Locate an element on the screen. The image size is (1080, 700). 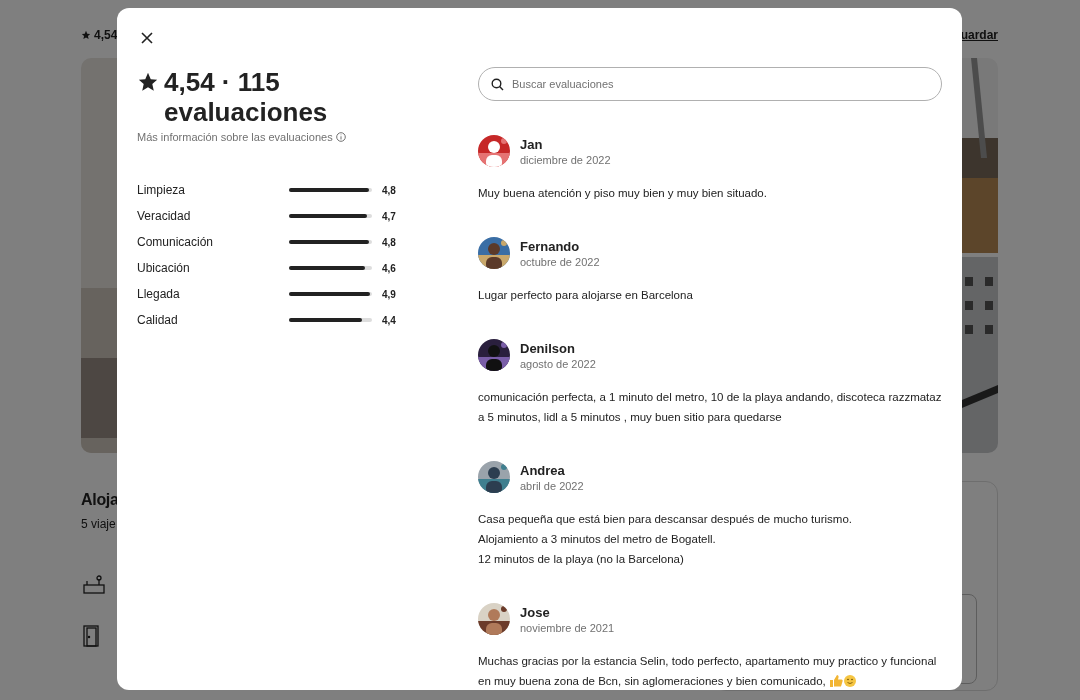
section-title: Aloja is located at coordinates (99, 500).